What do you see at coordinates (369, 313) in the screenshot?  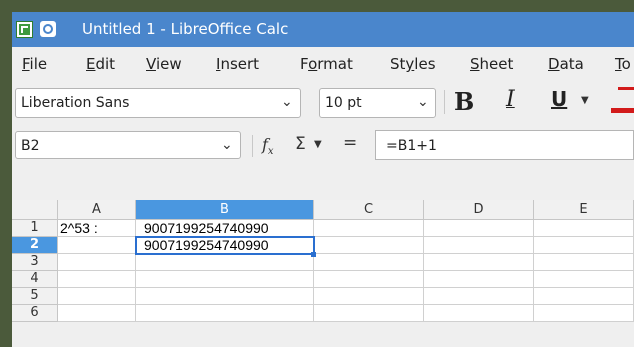 I see `cell-c6` at bounding box center [369, 313].